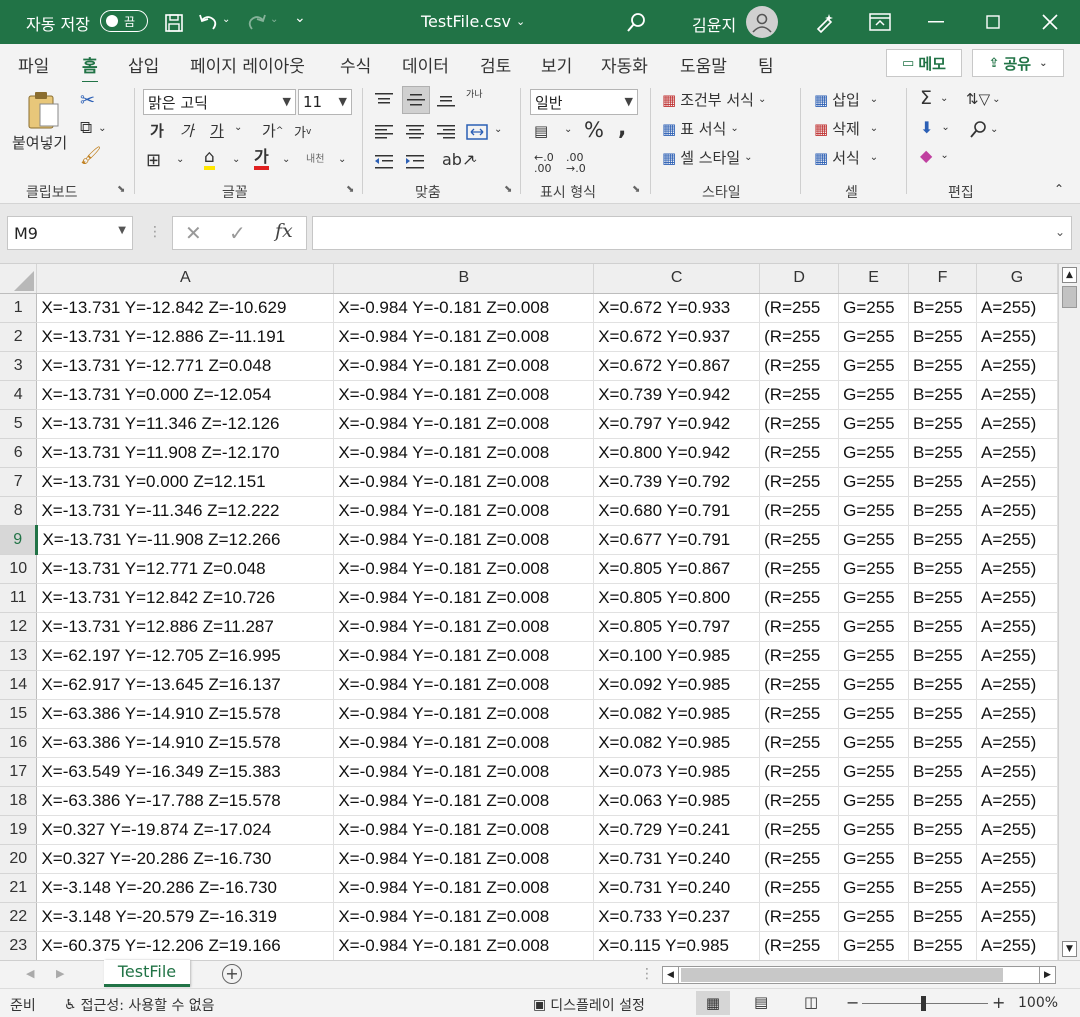 The height and width of the screenshot is (1017, 1080). Describe the element at coordinates (87, 100) in the screenshot. I see `cut-icon: ✂` at that location.